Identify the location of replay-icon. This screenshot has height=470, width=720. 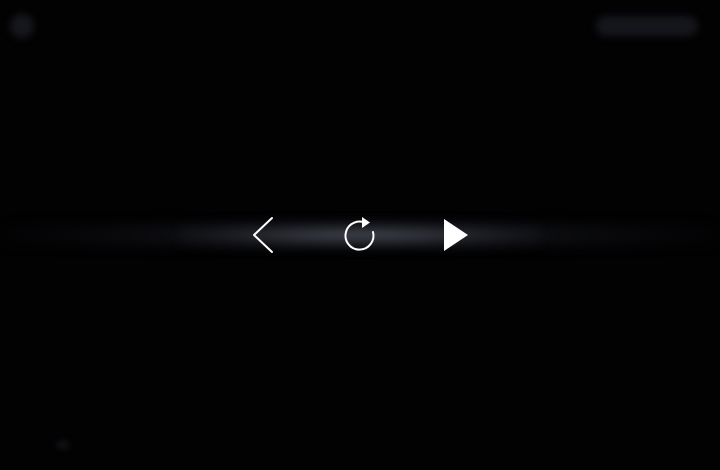
(359, 234).